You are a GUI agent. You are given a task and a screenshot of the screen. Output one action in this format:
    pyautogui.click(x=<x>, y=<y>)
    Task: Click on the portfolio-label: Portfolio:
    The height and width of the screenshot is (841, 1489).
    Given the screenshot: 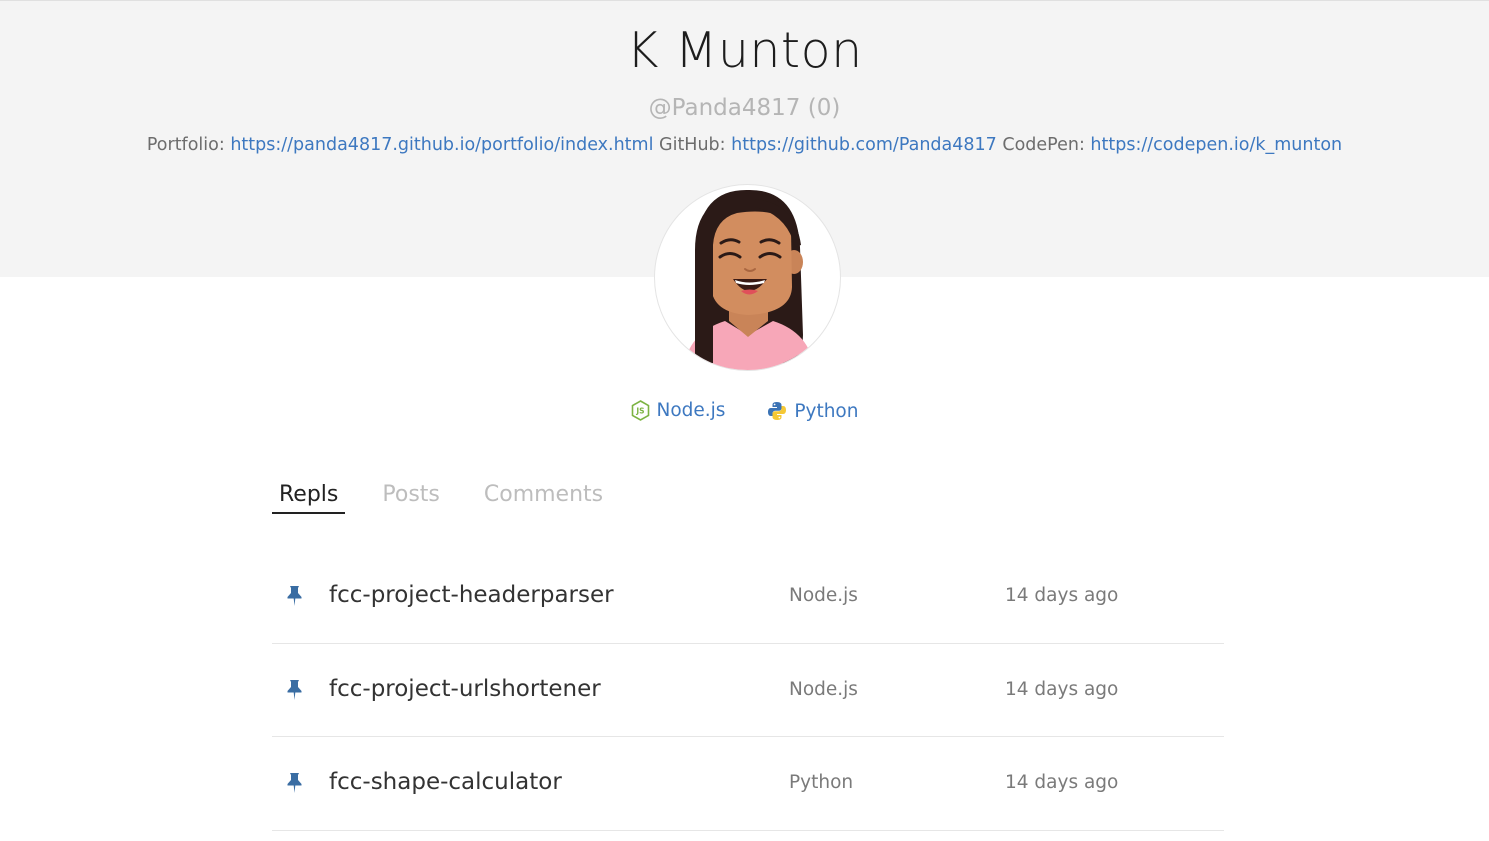 What is the action you would take?
    pyautogui.click(x=185, y=145)
    